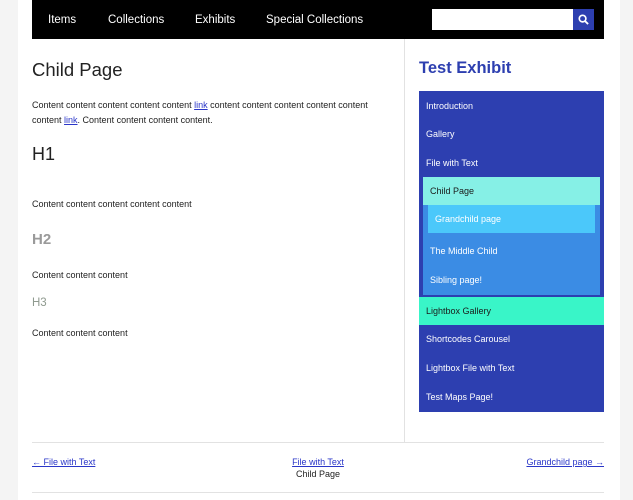 The height and width of the screenshot is (500, 633). Describe the element at coordinates (39, 303) in the screenshot. I see `heading-h3: H3` at that location.